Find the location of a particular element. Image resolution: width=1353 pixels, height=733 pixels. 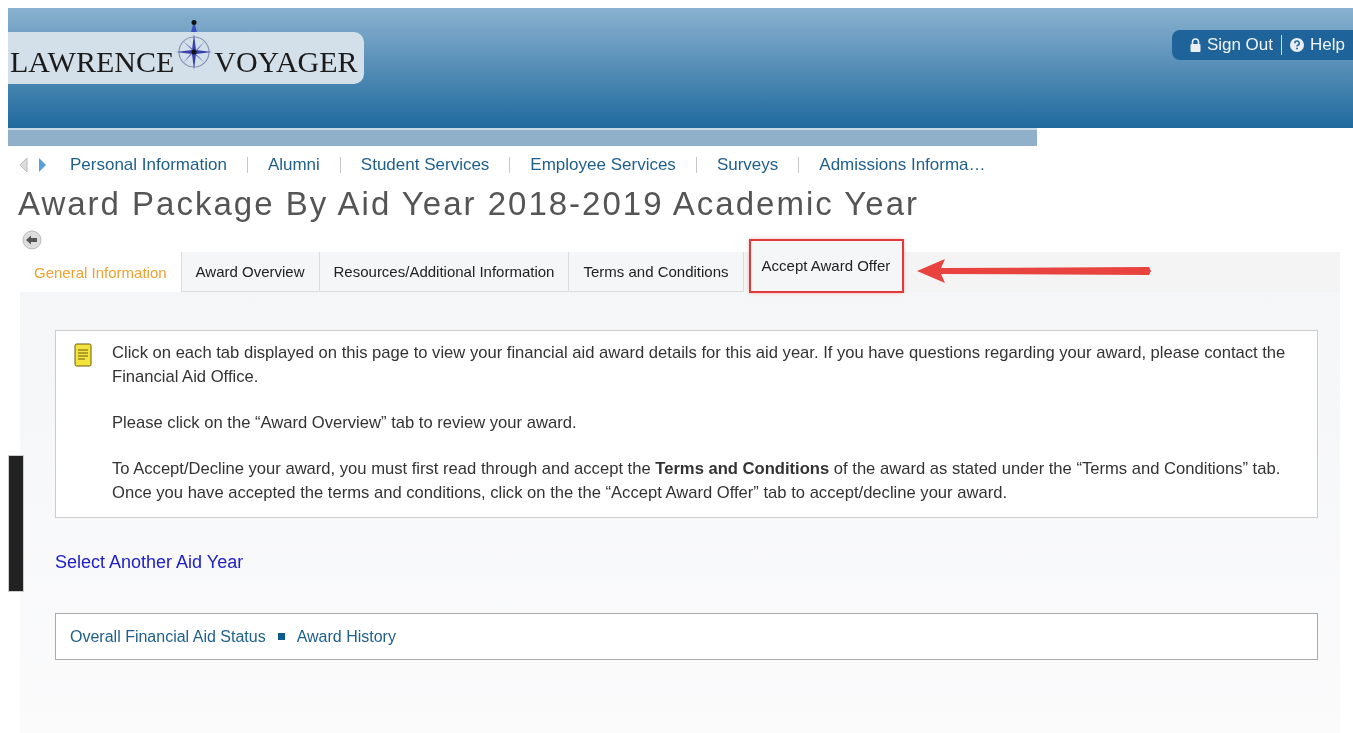

footer-link: Award History is located at coordinates (346, 636).